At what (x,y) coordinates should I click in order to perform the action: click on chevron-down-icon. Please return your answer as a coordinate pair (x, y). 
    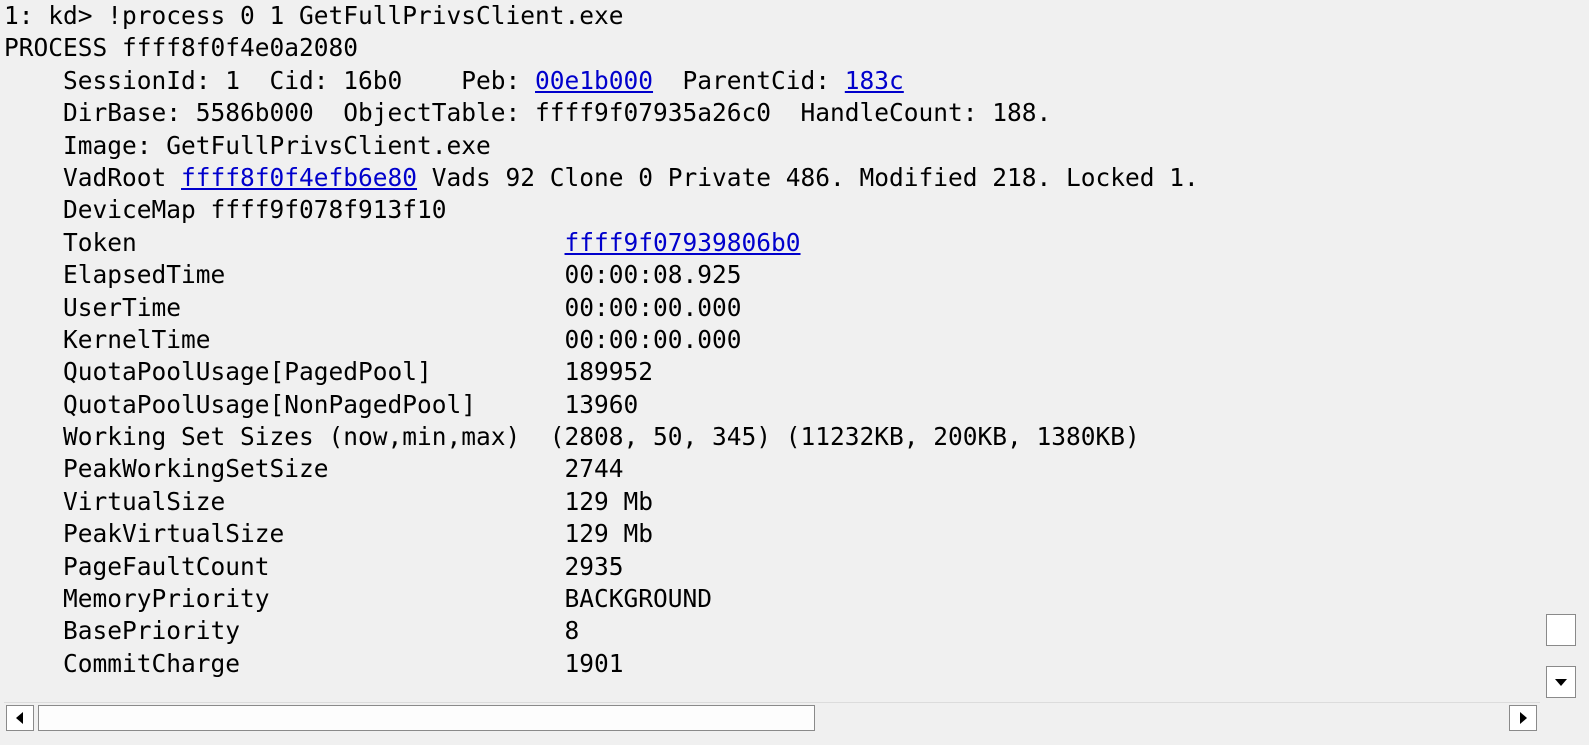
    Looking at the image, I should click on (1561, 682).